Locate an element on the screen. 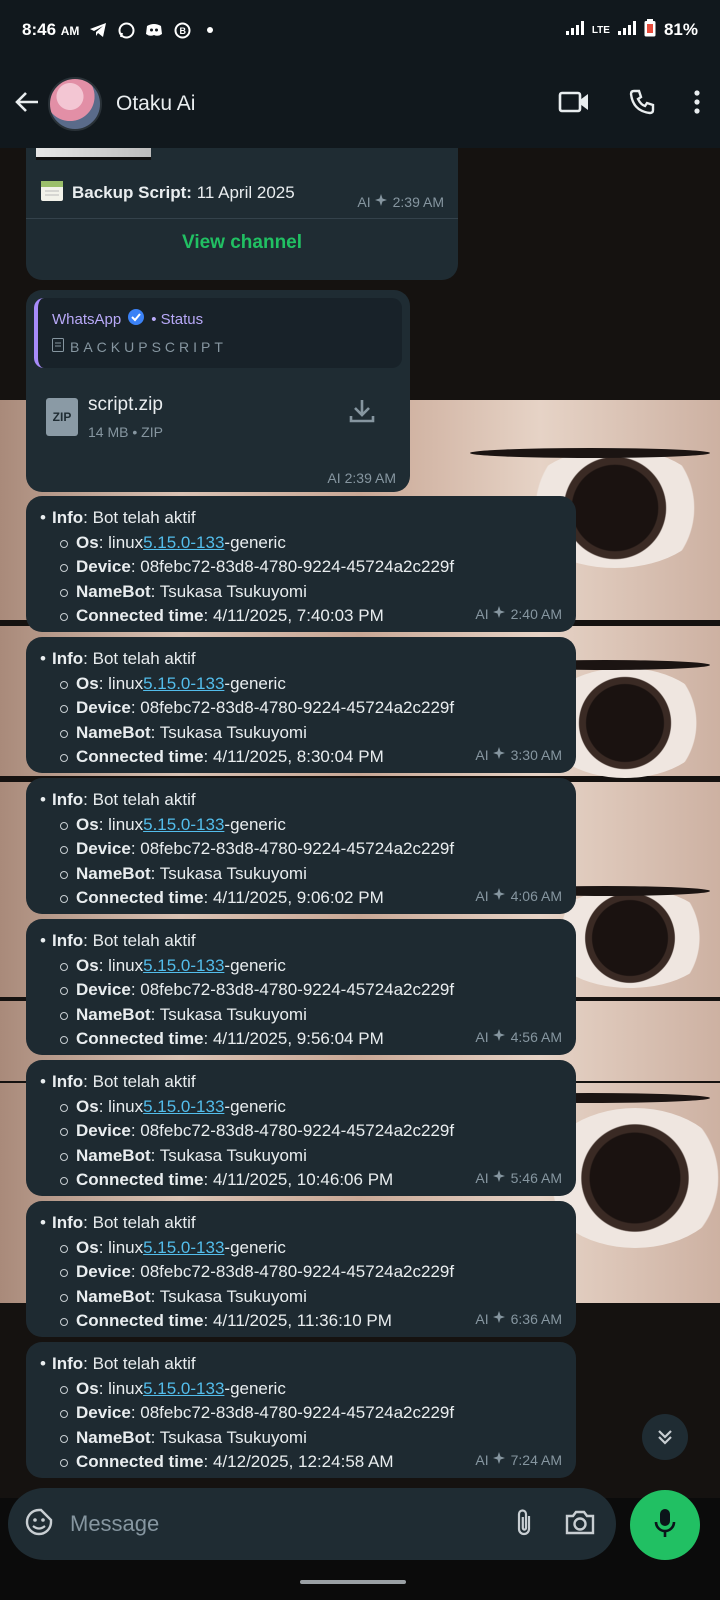 The height and width of the screenshot is (1600, 720). message-meta: AI 4:56 AM is located at coordinates (518, 1037).